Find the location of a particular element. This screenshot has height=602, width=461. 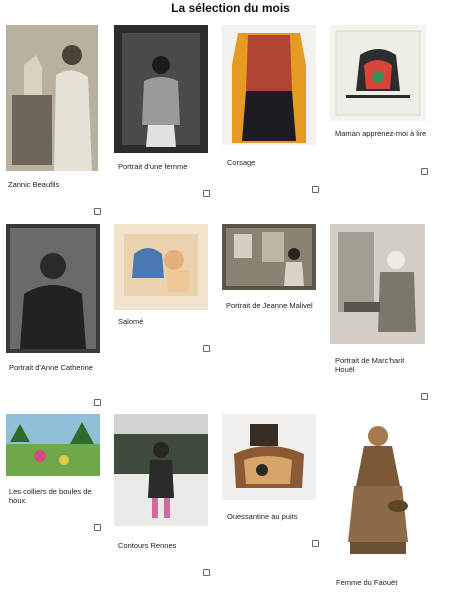

item-caption: Contours Rennes is located at coordinates (163, 545).